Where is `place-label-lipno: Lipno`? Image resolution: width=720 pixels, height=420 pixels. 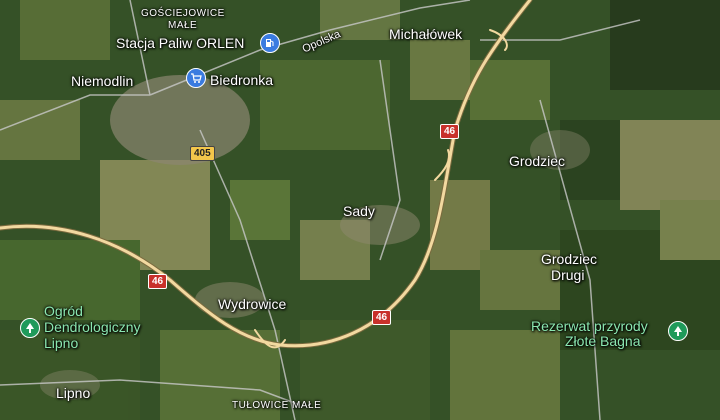 place-label-lipno: Lipno is located at coordinates (73, 393).